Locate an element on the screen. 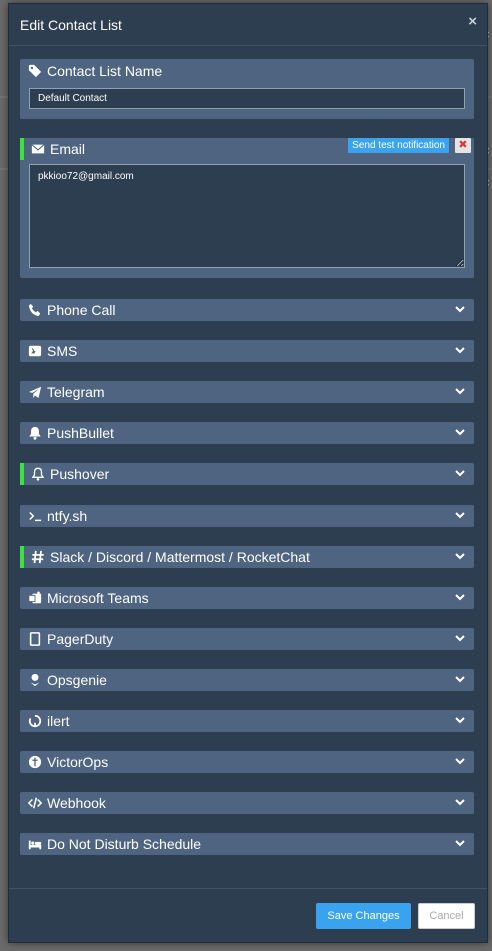 The height and width of the screenshot is (951, 492). modal-title: Edit Contact List is located at coordinates (71, 25).